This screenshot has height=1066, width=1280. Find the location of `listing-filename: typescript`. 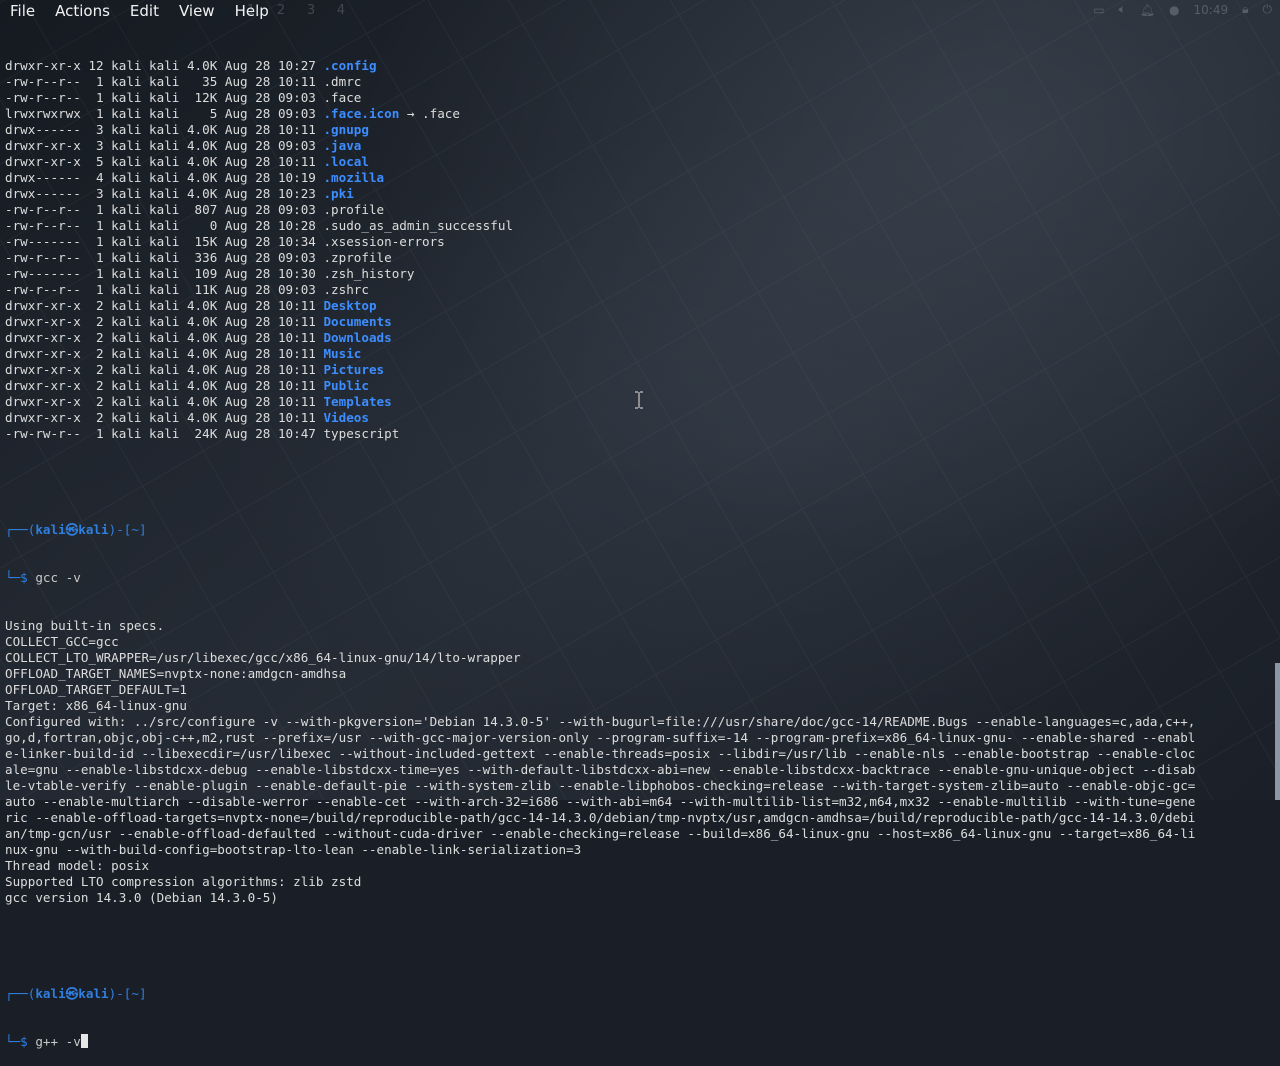

listing-filename: typescript is located at coordinates (361, 433).